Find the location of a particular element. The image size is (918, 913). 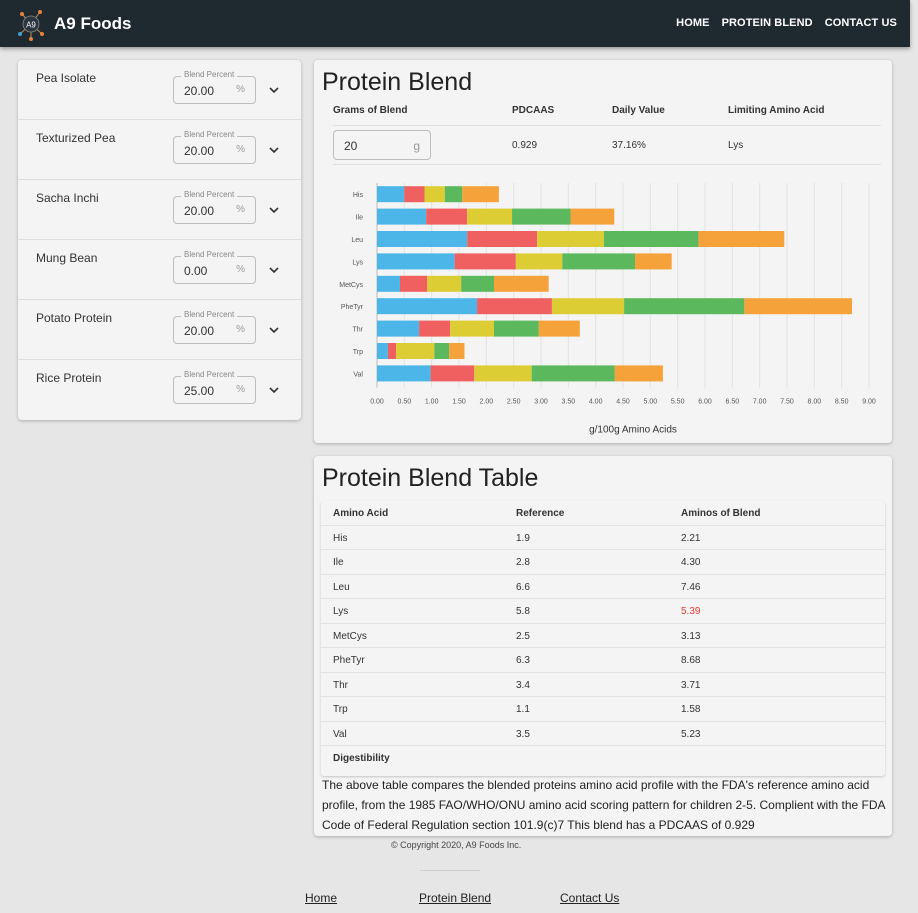

x-tick-label: 6.50 is located at coordinates (733, 402).